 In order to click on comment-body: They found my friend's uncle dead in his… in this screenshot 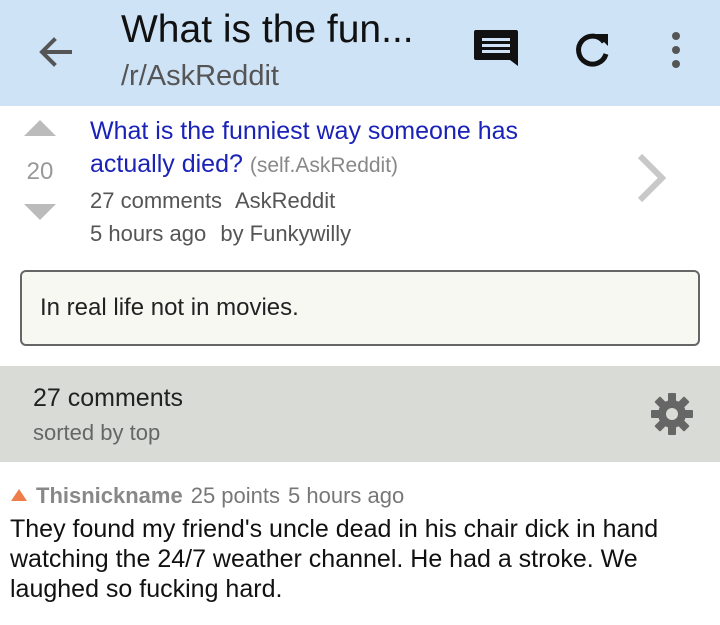, I will do `click(334, 559)`.